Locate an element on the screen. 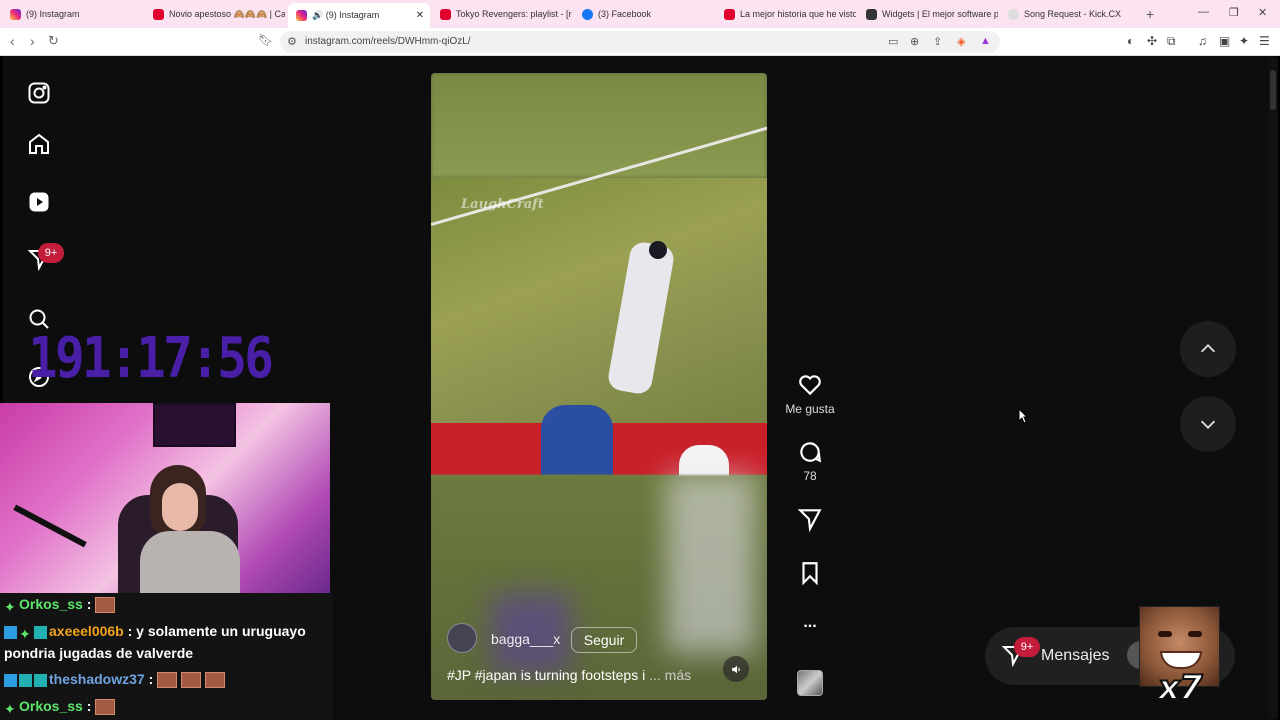  tab: Tokyo Revengers: playlist - [rep is located at coordinates (502, 14).